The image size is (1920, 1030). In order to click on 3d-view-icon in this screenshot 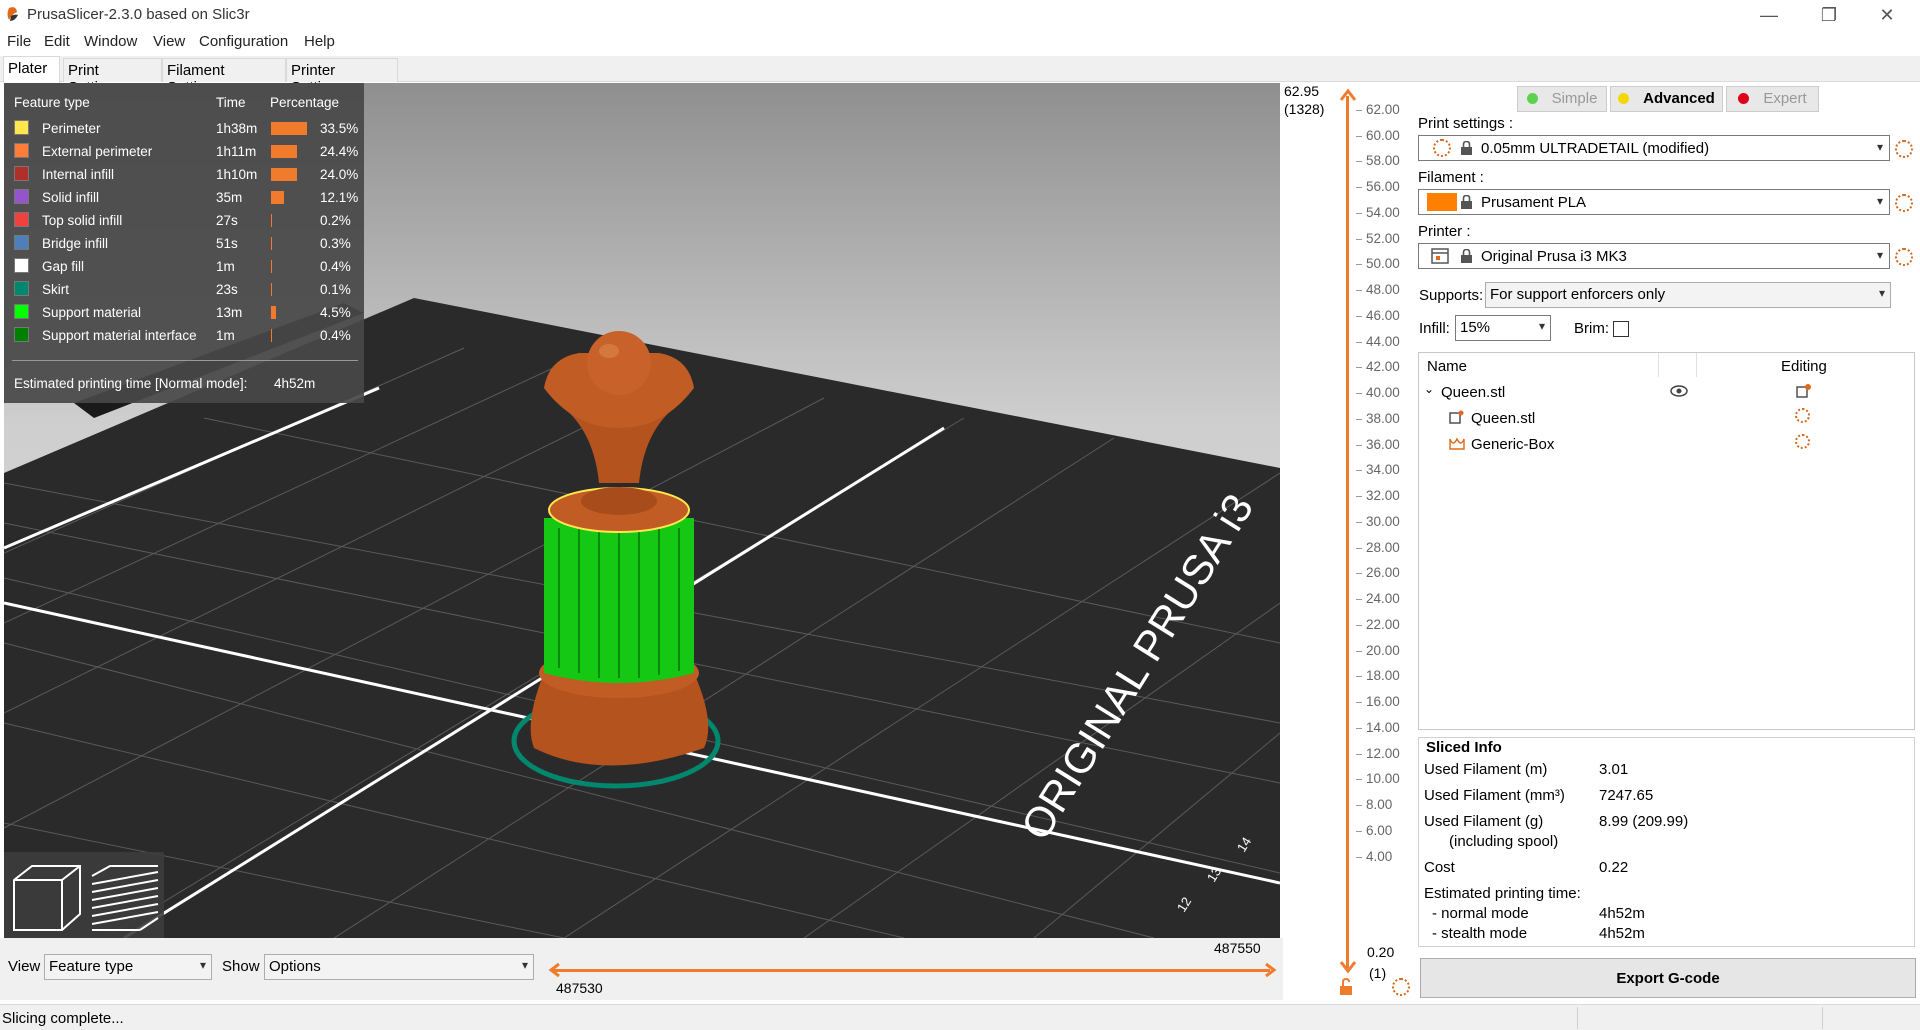, I will do `click(47, 898)`.